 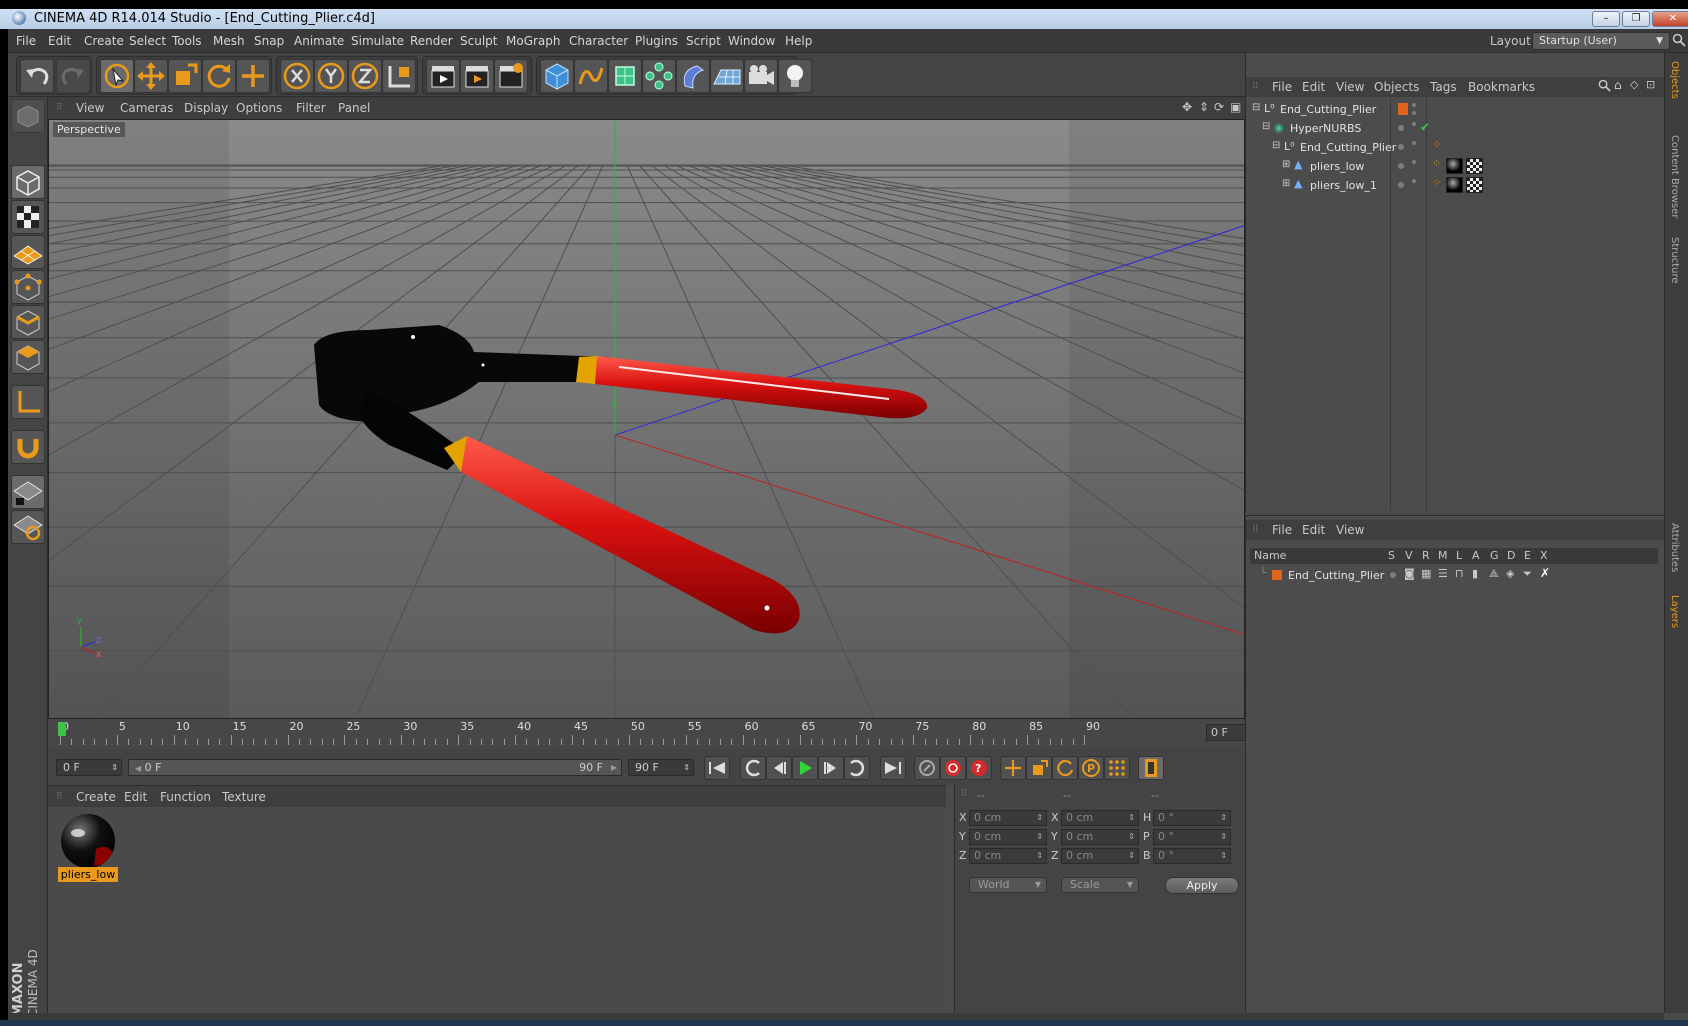 I want to click on add-nurbs-button, so click(x=625, y=76).